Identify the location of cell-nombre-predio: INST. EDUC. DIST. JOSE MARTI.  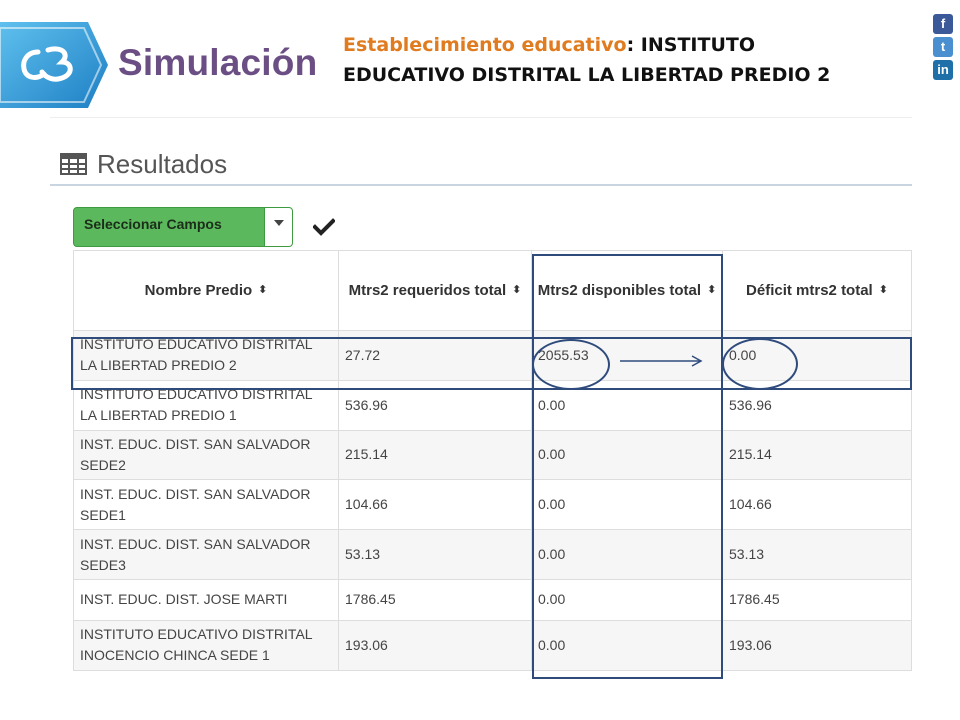
(206, 599).